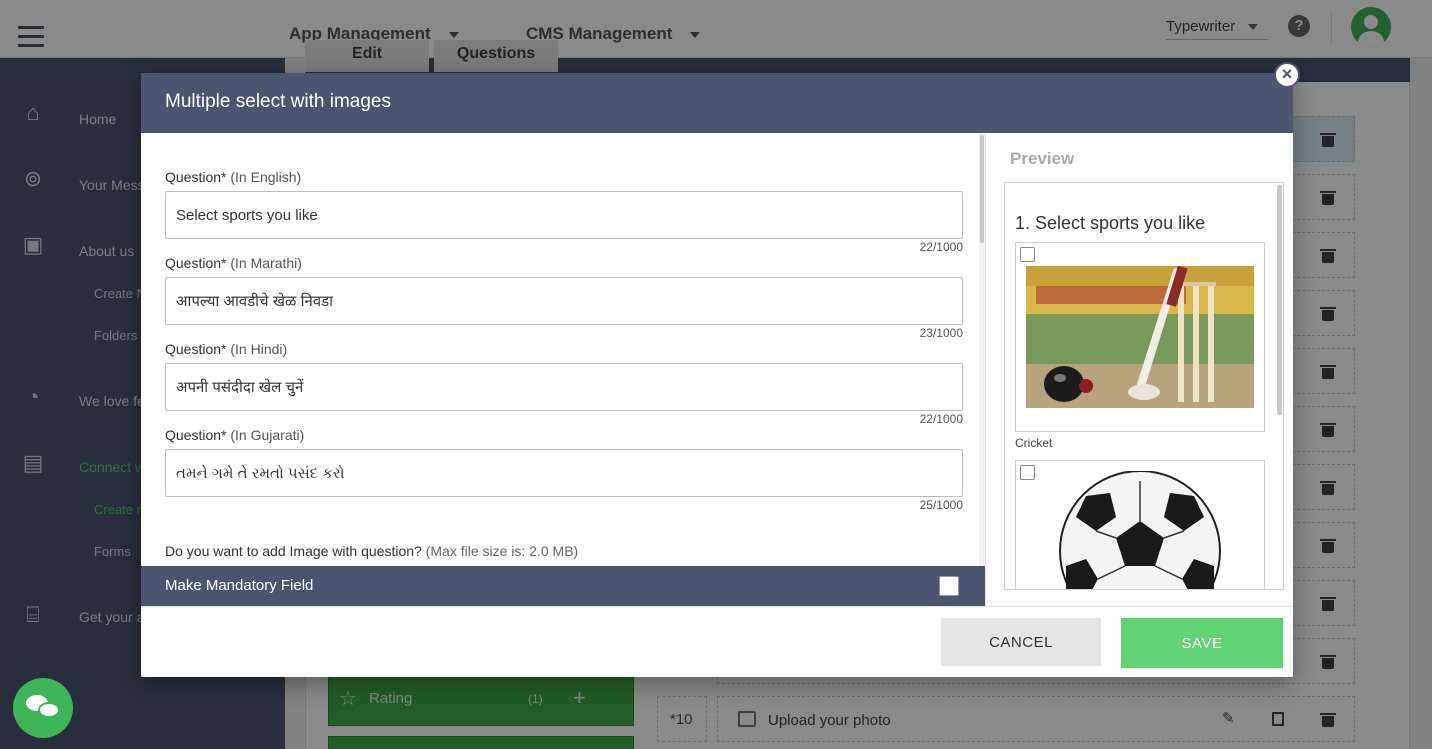  I want to click on preview-title: Preview, so click(1042, 158).